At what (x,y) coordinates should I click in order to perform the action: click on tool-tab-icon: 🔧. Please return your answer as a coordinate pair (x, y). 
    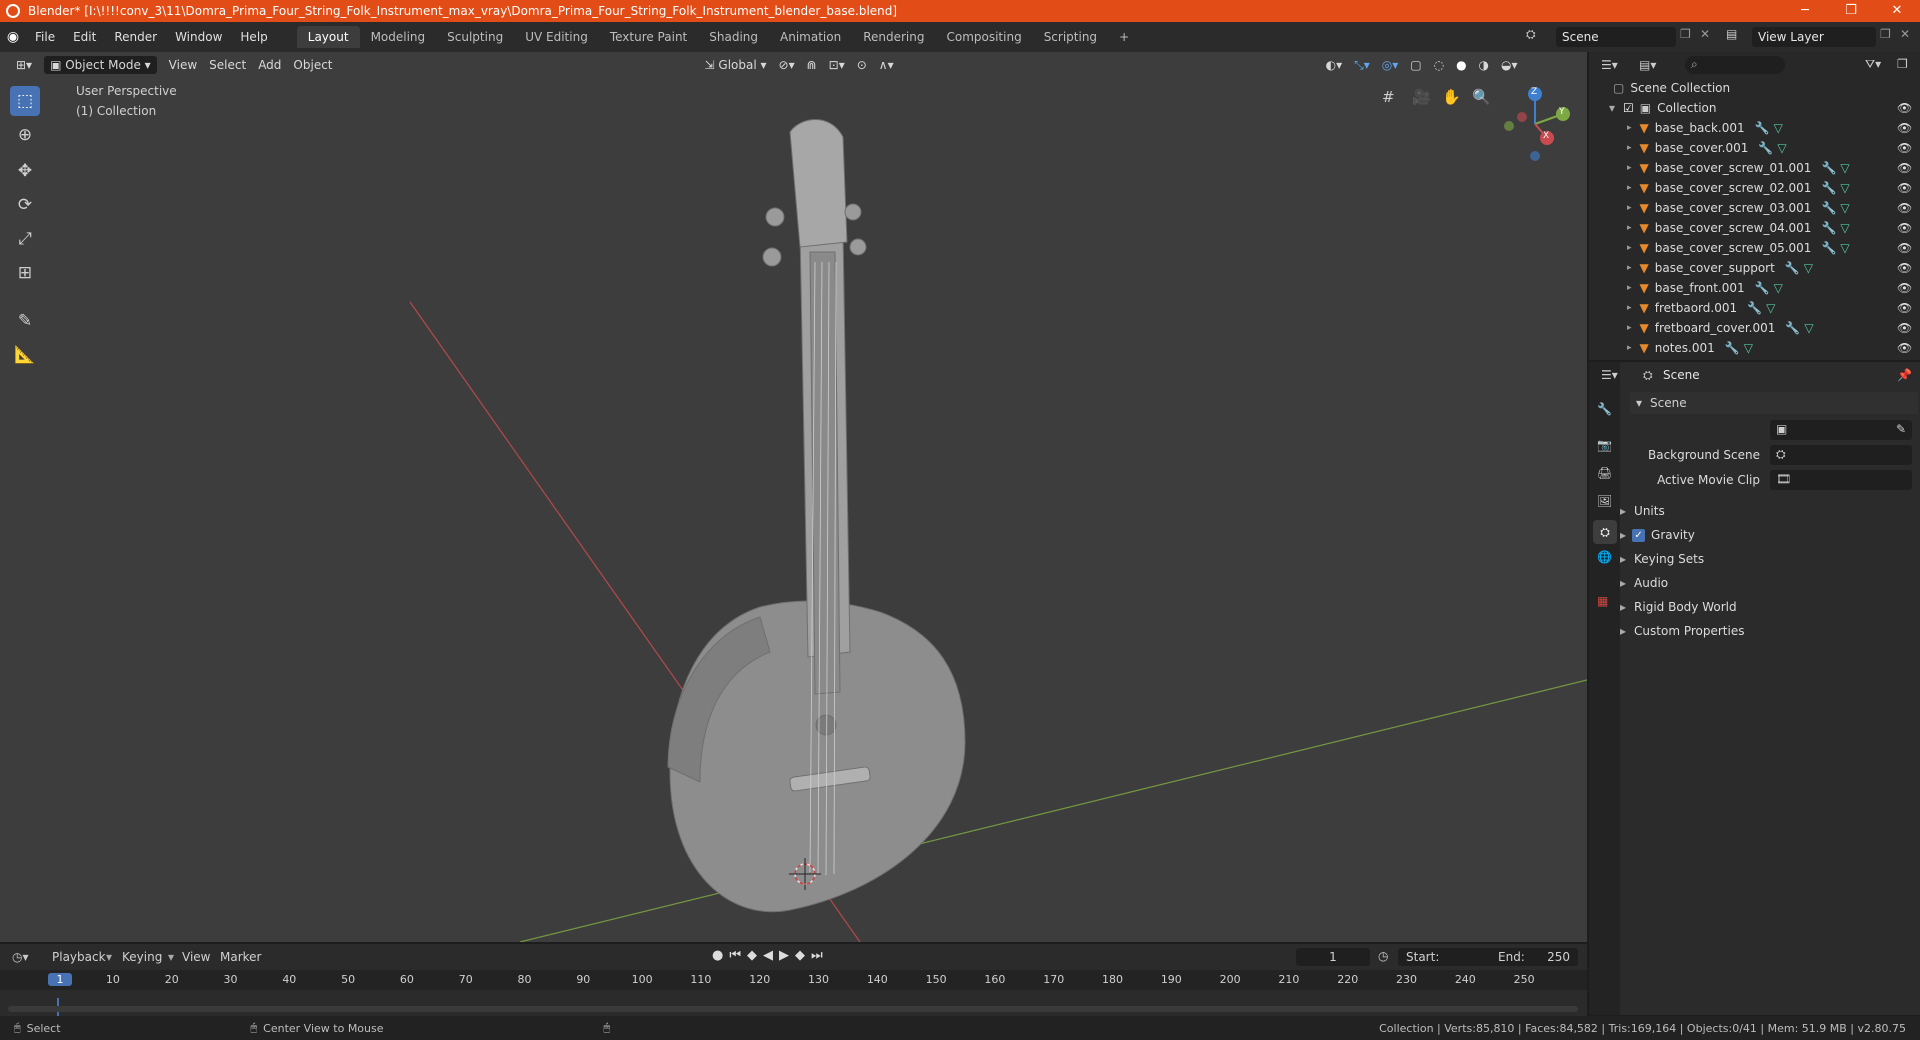
    Looking at the image, I should click on (1604, 409).